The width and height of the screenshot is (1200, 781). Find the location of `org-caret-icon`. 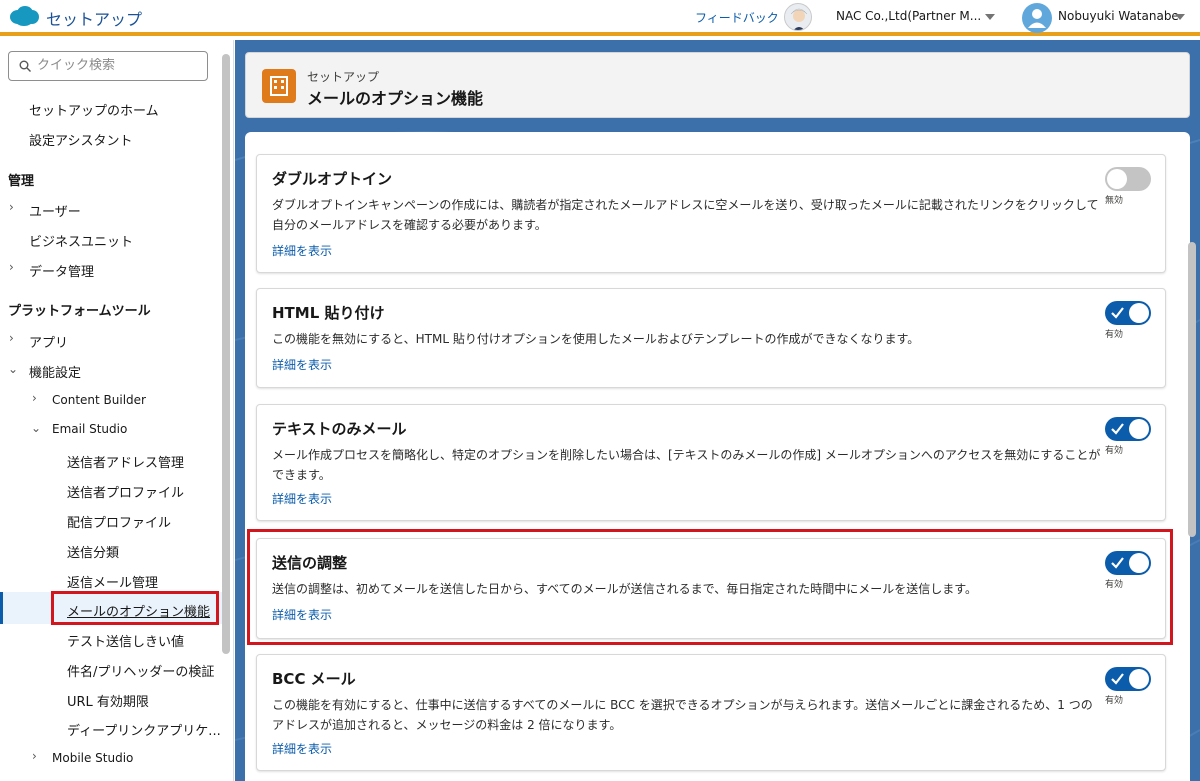

org-caret-icon is located at coordinates (990, 17).